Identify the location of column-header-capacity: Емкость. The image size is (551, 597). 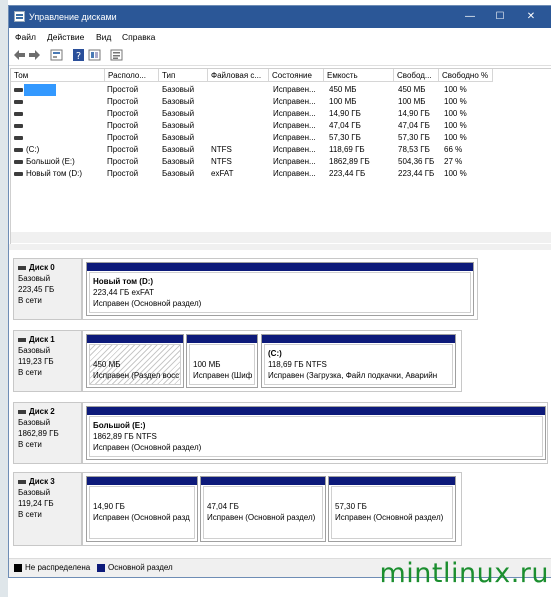
(359, 75).